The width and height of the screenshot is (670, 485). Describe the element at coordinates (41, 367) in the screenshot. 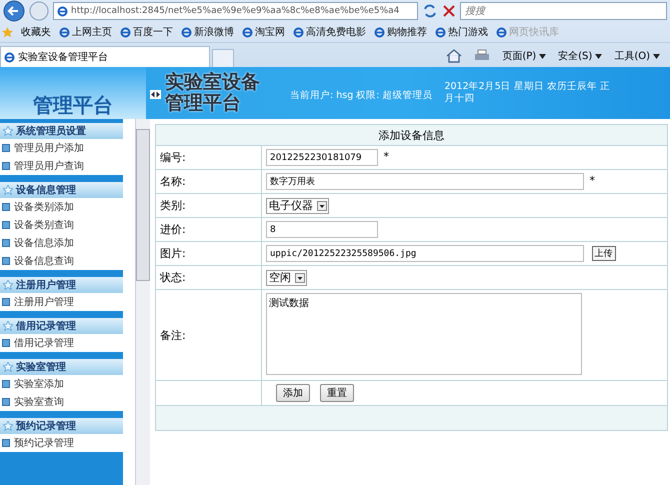

I see `section-title: 实验室管理` at that location.